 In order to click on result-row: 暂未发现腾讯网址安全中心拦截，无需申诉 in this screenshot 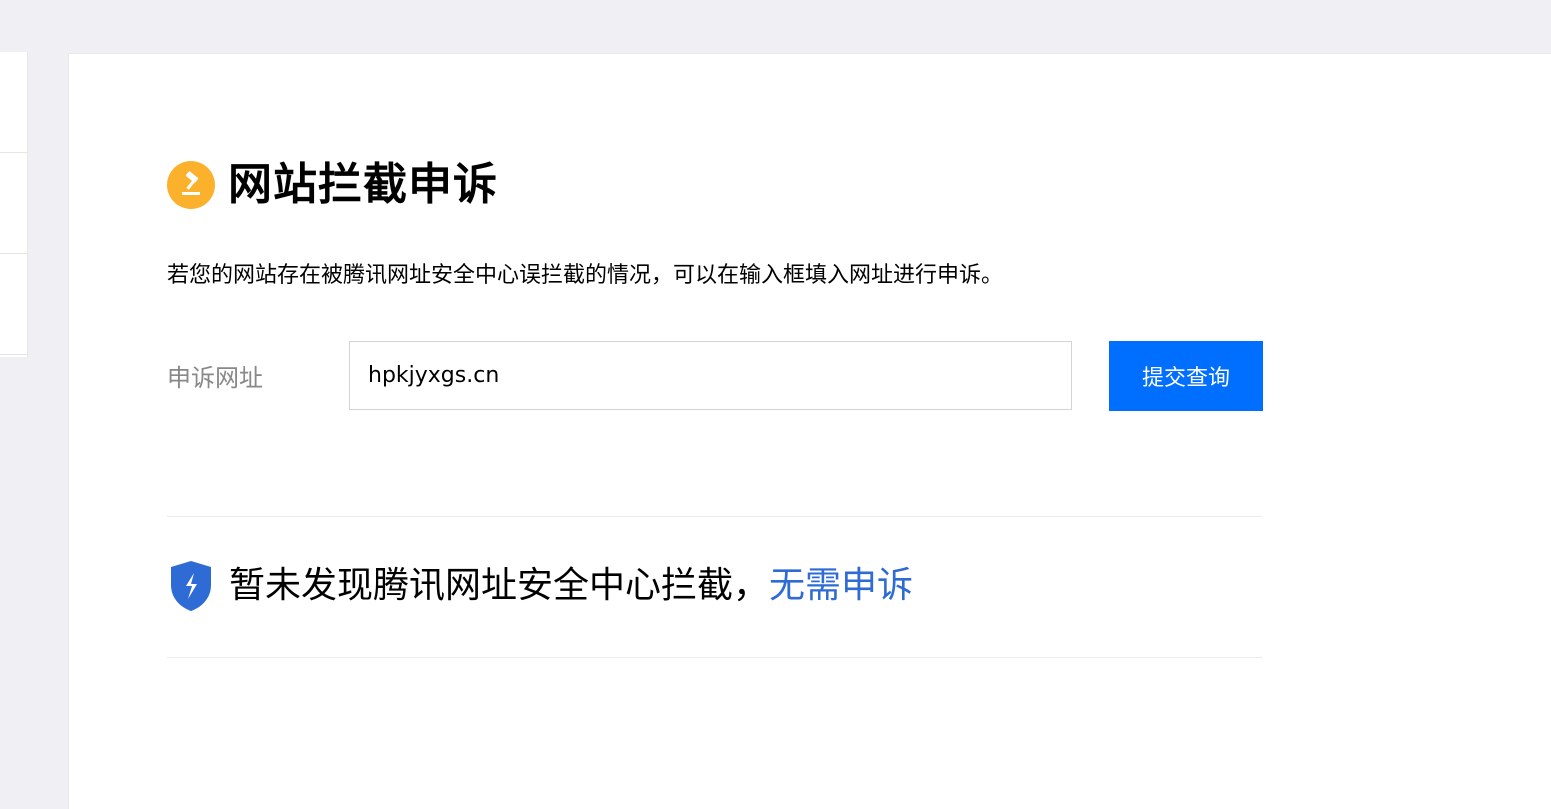, I will do `click(540, 586)`.